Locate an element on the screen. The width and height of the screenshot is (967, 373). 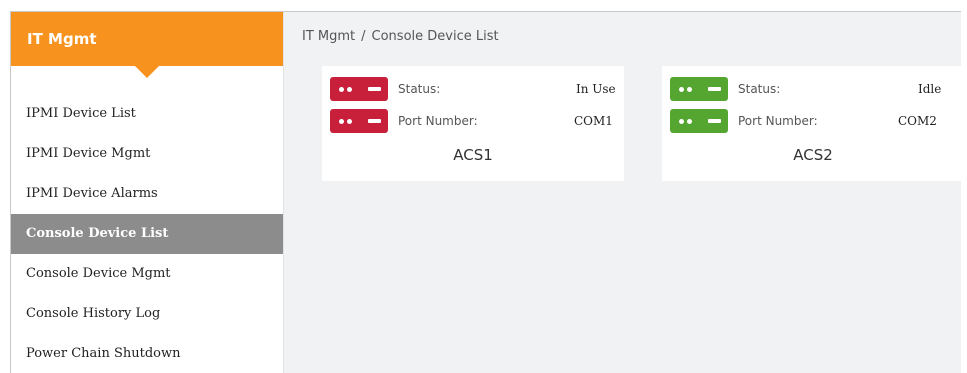
device-card-acs1: Status: In Use Port Number: COM1 ACS1 is located at coordinates (473, 123).